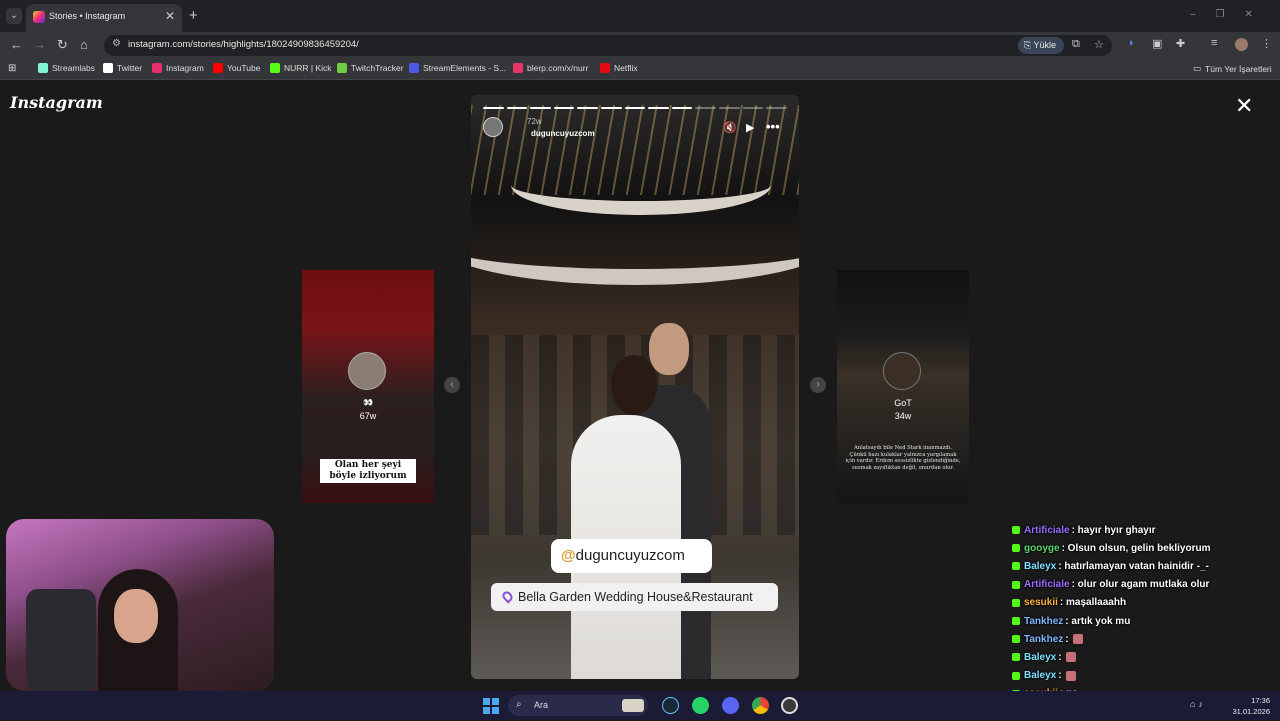 This screenshot has height=721, width=1280. I want to click on bookmark-streamlabs: Streamlabs, so click(66, 68).